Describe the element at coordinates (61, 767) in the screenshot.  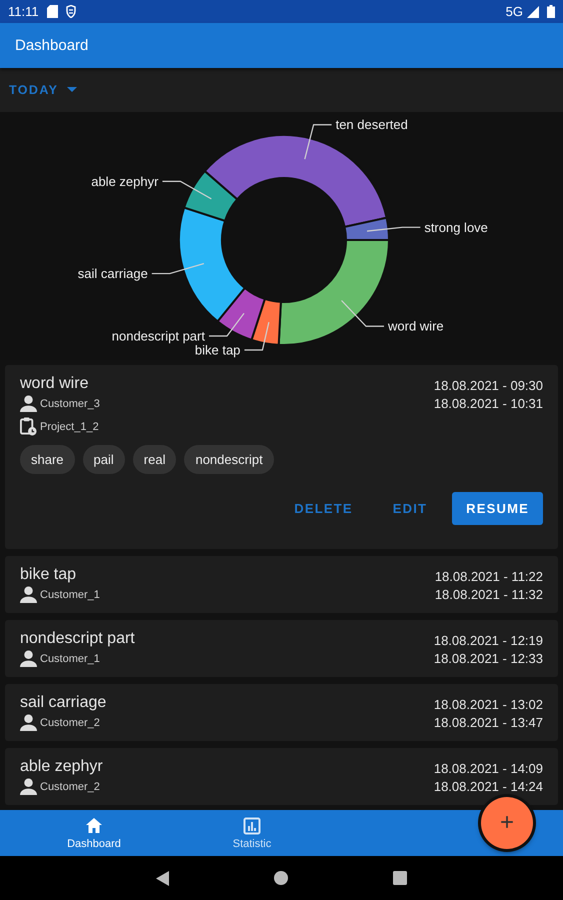
I see `entry-title: able zephyr` at that location.